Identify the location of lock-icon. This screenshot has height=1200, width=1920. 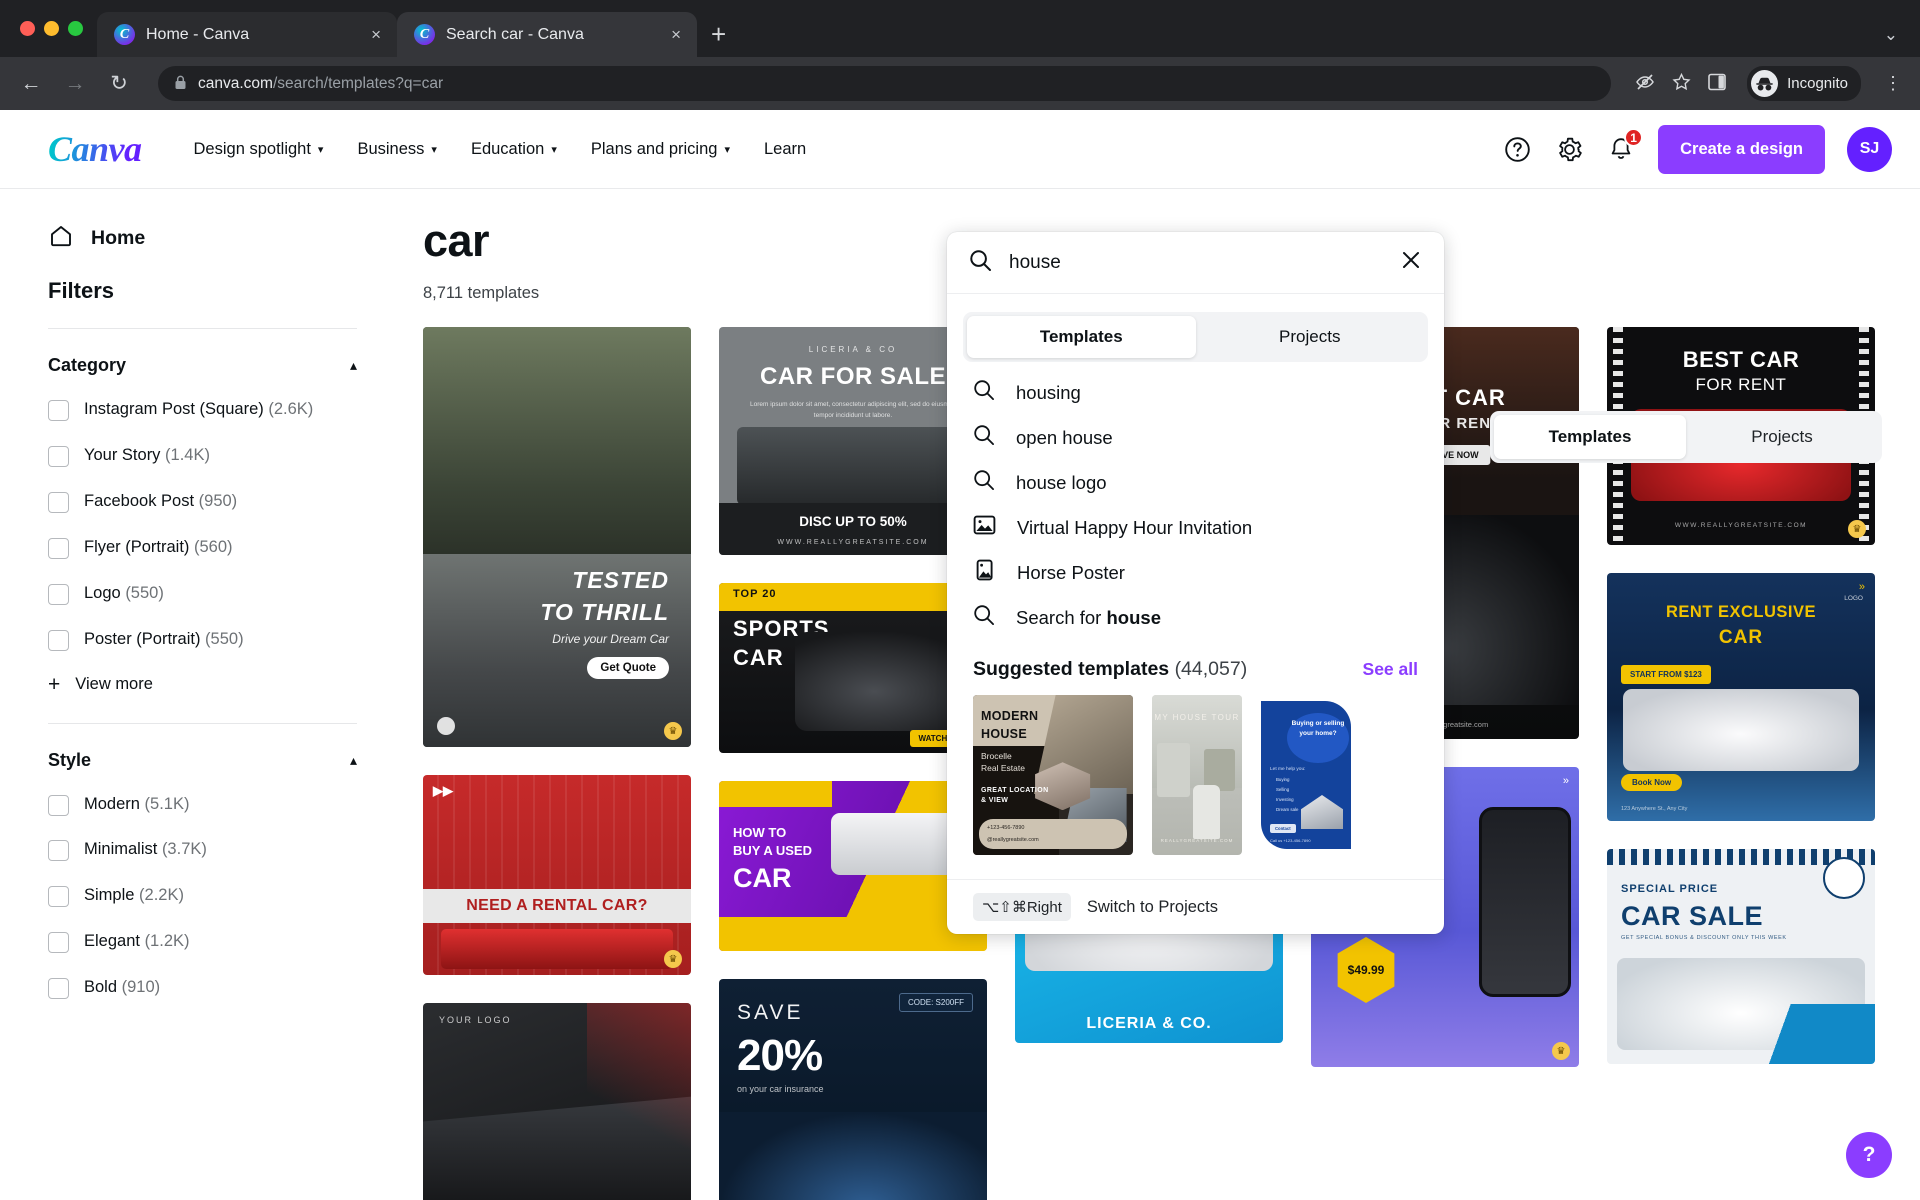
(180, 84).